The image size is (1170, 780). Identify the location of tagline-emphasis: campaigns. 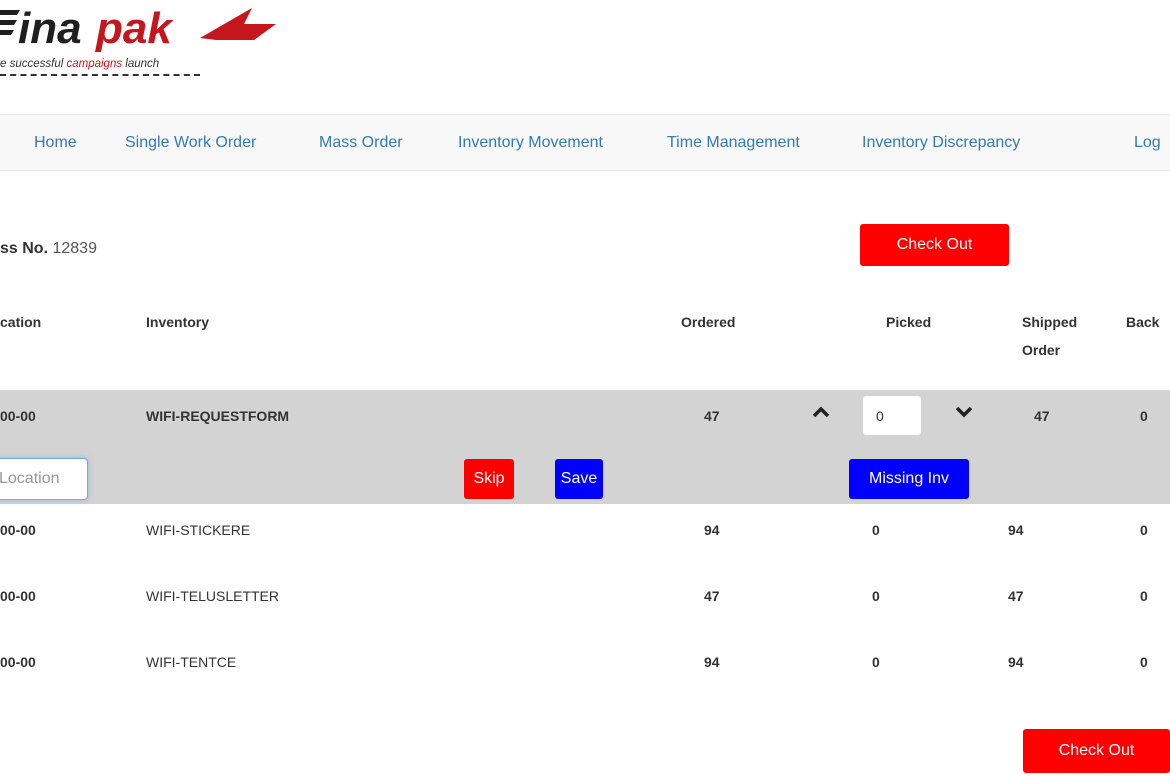
(94, 64).